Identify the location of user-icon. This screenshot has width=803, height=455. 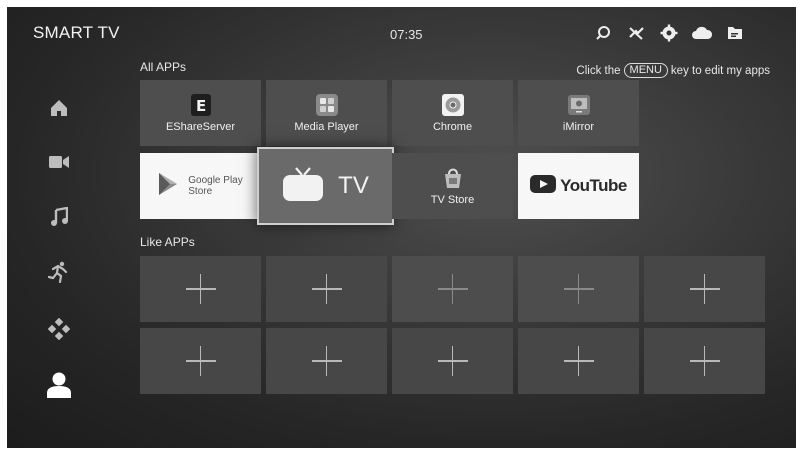
(59, 385).